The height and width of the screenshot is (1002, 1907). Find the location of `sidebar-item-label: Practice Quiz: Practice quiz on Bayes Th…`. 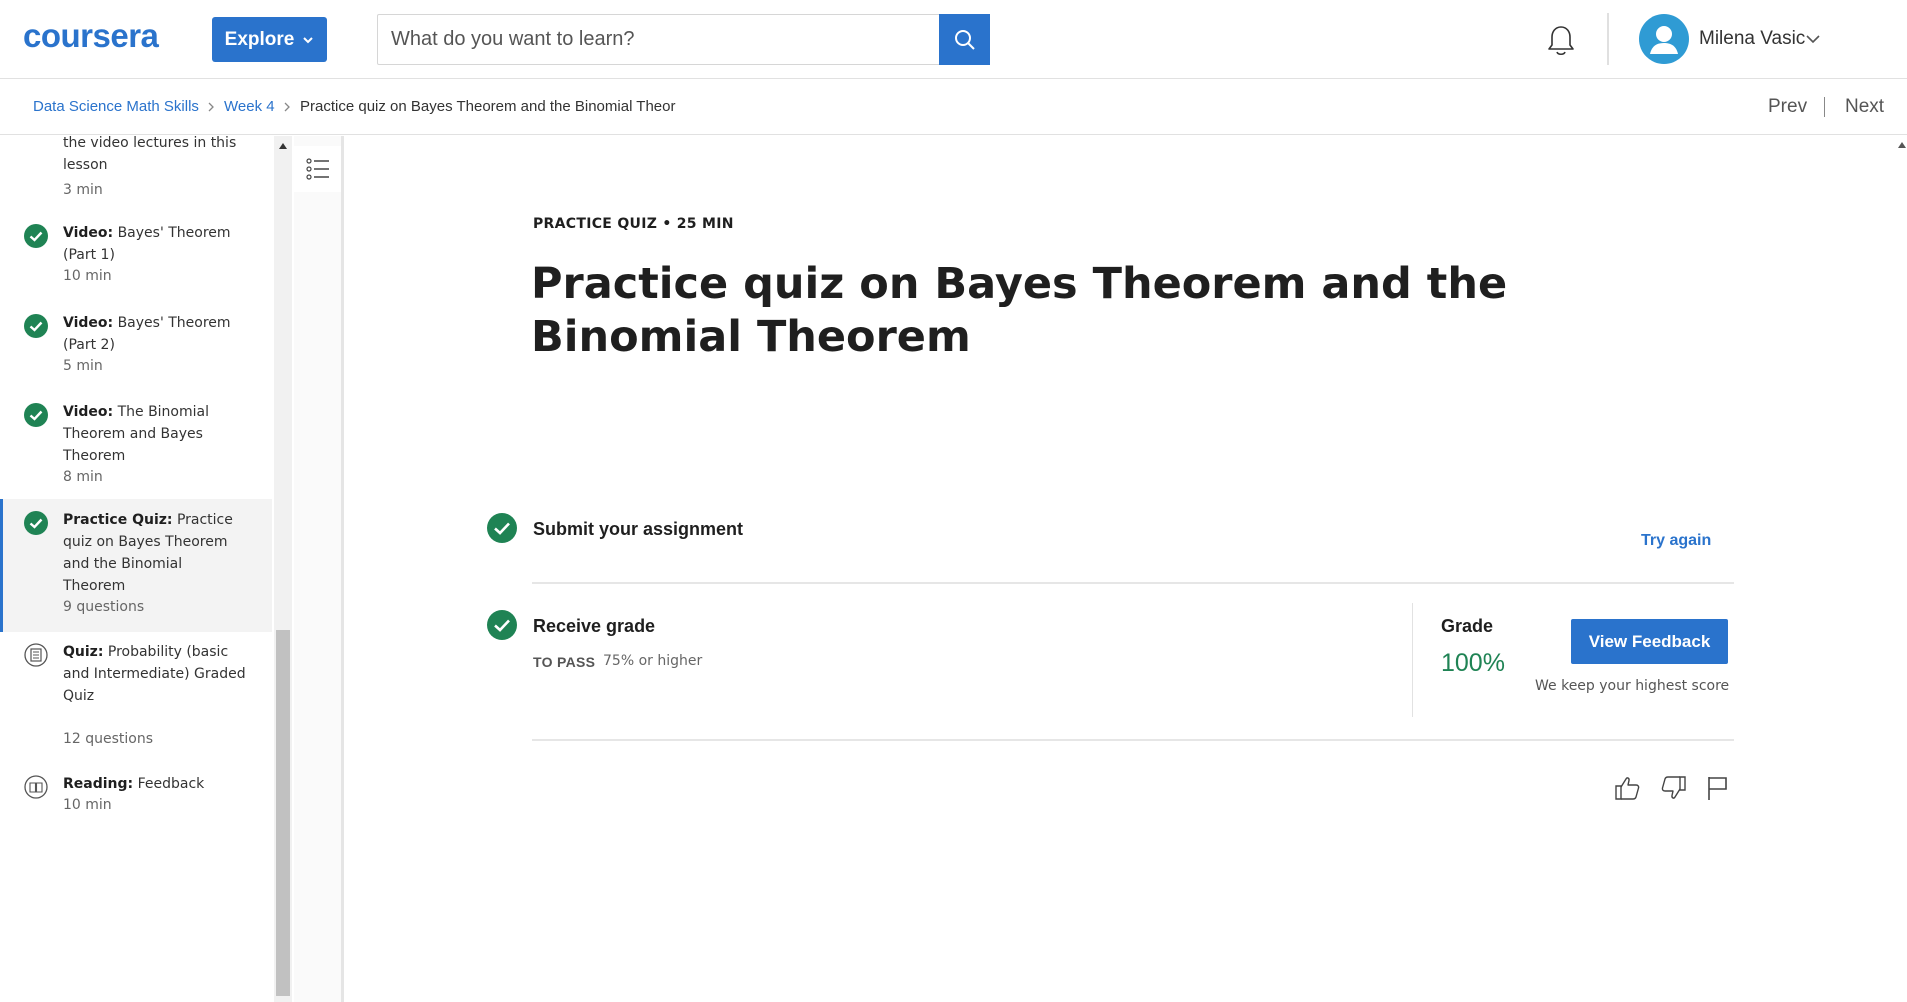

sidebar-item-label: Practice Quiz: Practice quiz on Bayes Th… is located at coordinates (148, 553).